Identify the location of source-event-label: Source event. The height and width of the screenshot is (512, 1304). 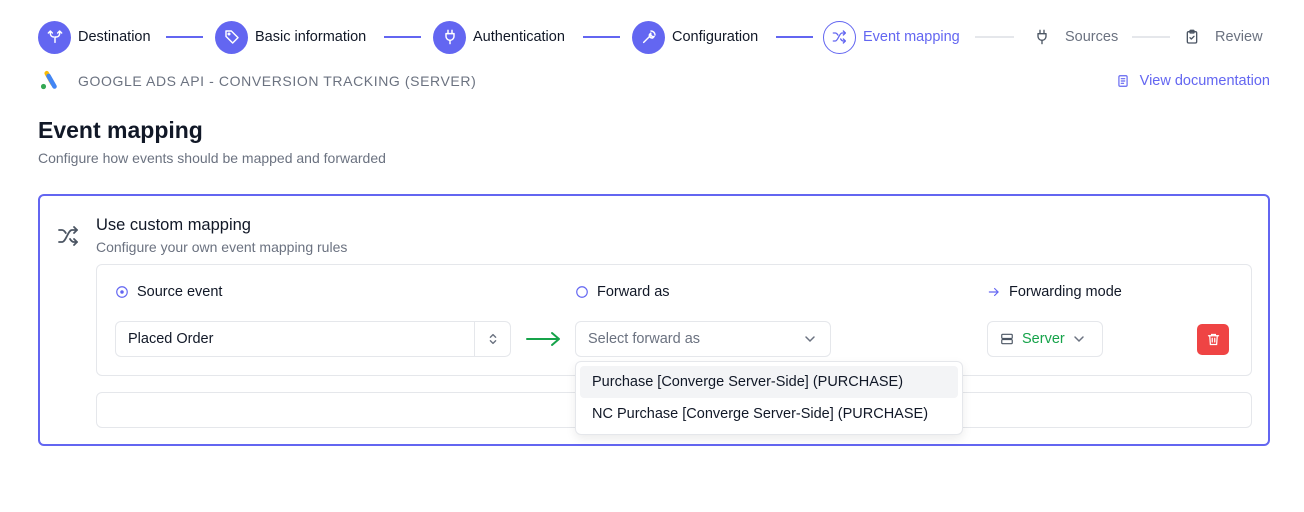
(180, 292).